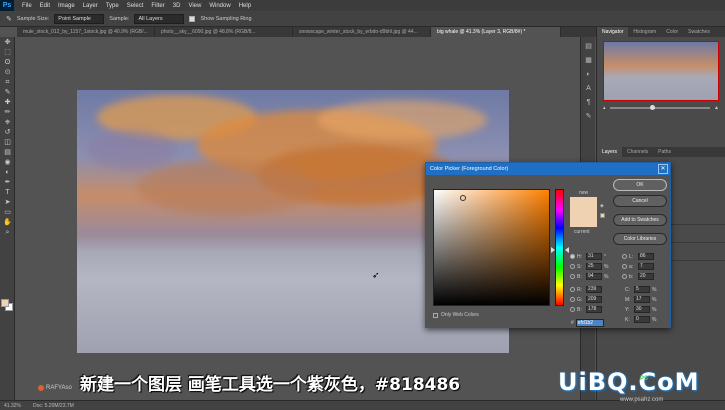  I want to click on history-brush-icon: ↺, so click(7, 132).